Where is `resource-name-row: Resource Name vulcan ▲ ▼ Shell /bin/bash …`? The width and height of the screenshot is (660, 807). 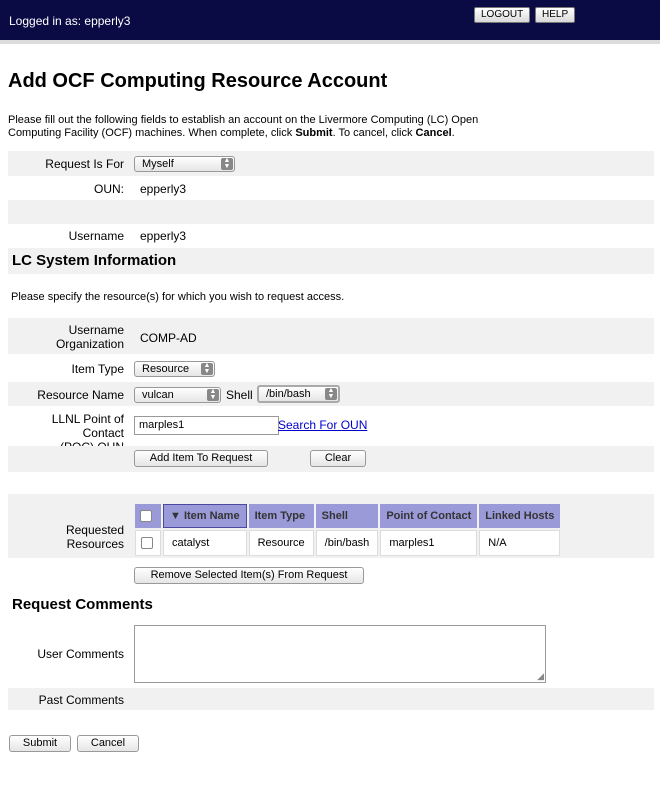 resource-name-row: Resource Name vulcan ▲ ▼ Shell /bin/bash … is located at coordinates (331, 394).